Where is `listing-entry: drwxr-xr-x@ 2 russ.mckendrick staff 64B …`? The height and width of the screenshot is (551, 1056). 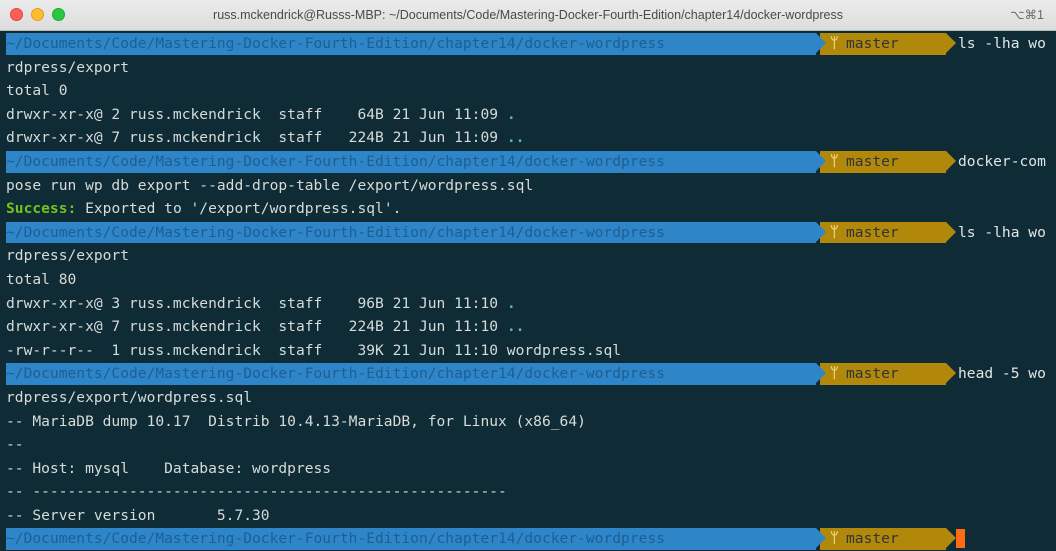
listing-entry: drwxr-xr-x@ 2 russ.mckendrick staff 64B … is located at coordinates (256, 114).